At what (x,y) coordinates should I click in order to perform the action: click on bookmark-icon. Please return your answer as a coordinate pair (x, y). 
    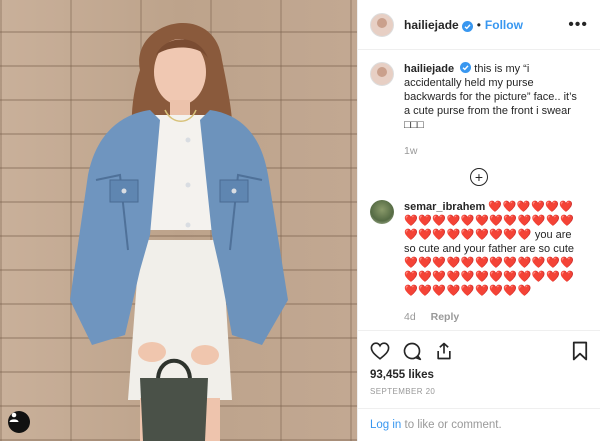
    Looking at the image, I should click on (580, 351).